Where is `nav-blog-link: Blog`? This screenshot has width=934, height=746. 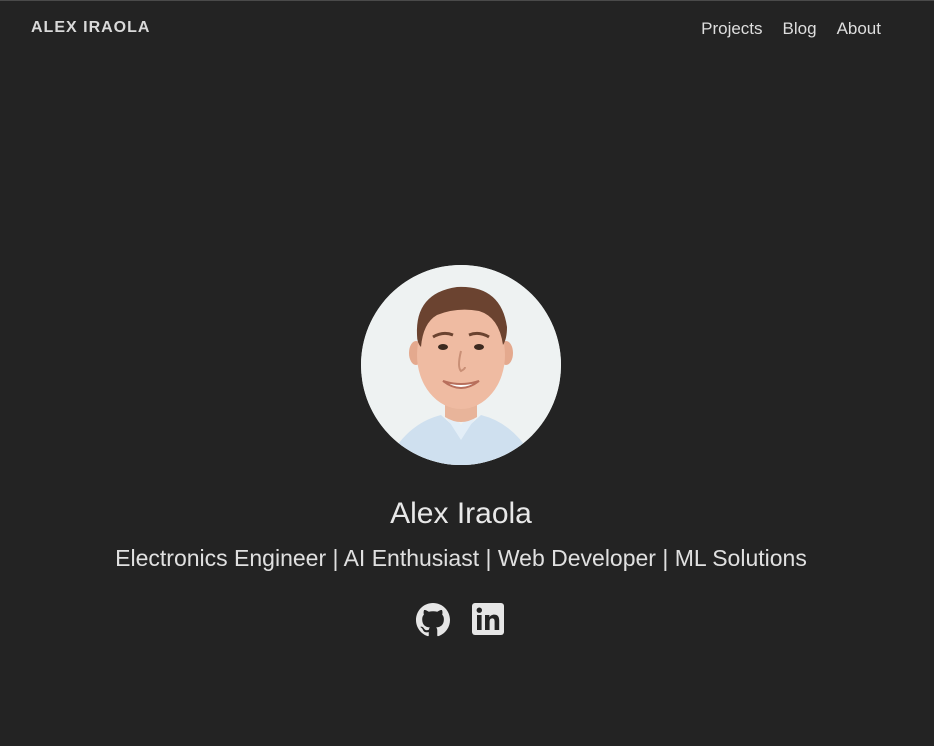 nav-blog-link: Blog is located at coordinates (800, 29).